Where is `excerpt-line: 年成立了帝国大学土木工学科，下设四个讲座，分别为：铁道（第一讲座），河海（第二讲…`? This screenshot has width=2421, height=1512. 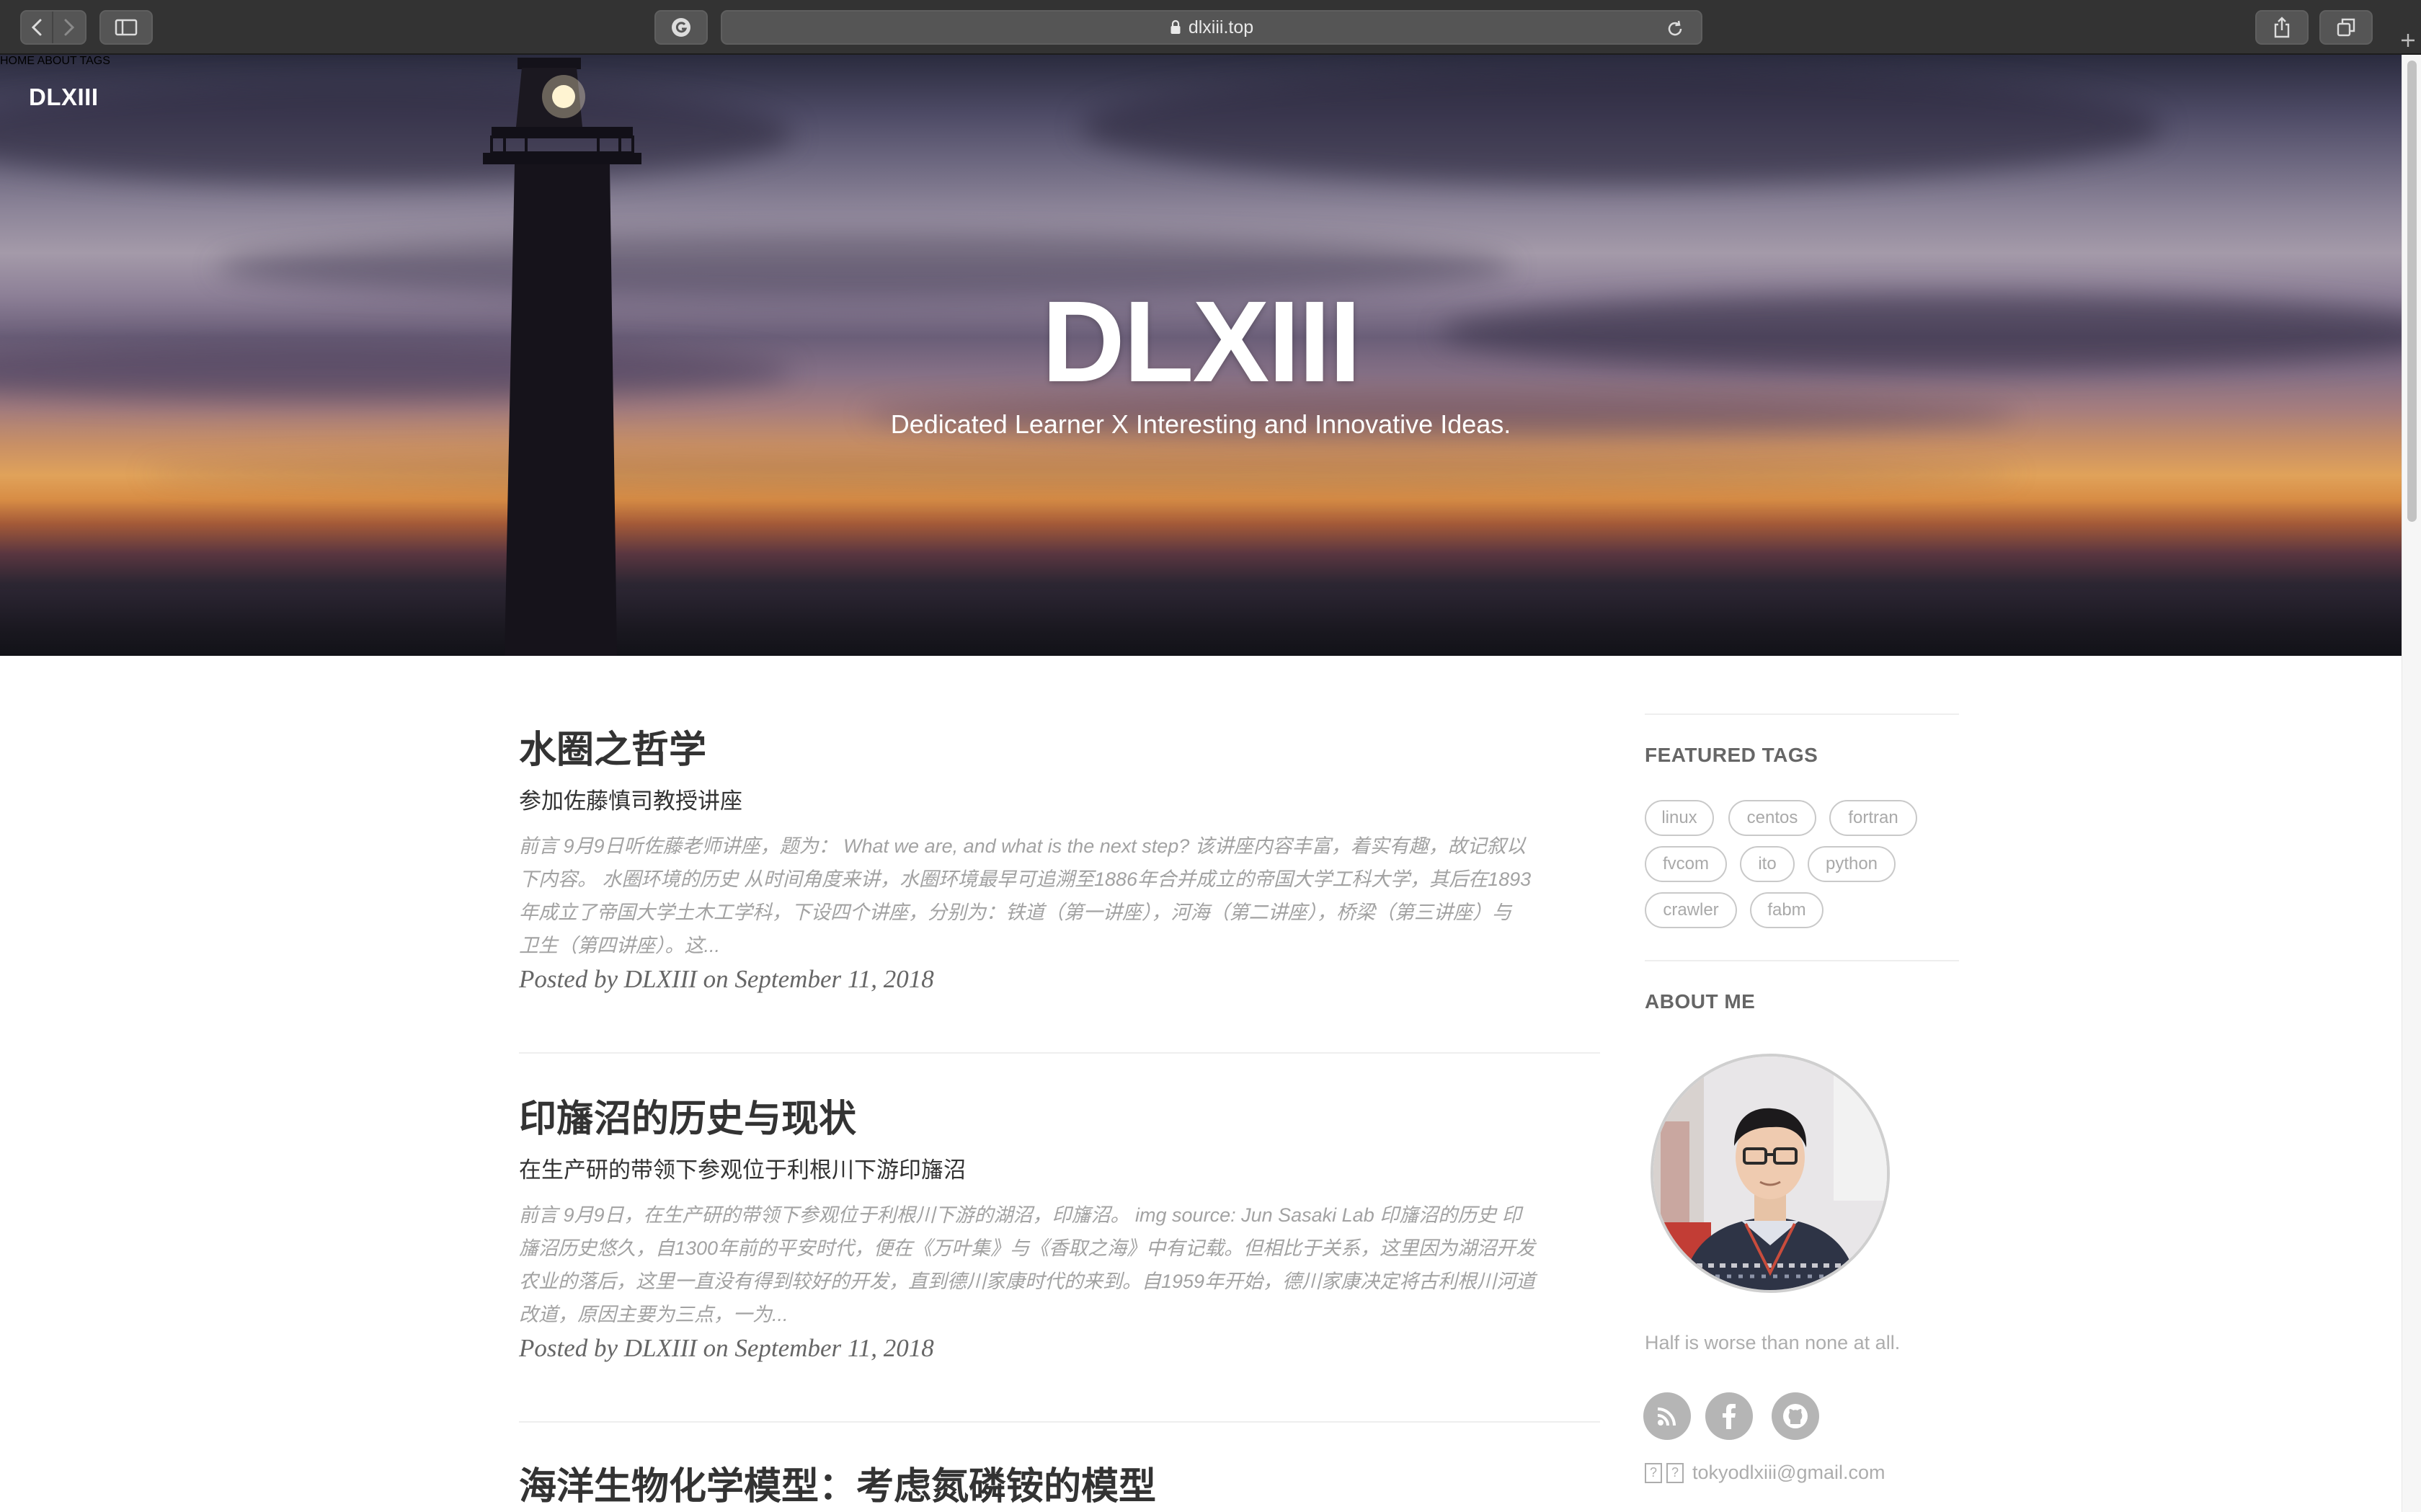 excerpt-line: 年成立了帝国大学土木工学科，下设四个讲座，分别为：铁道（第一讲座），河海（第二讲… is located at coordinates (1015, 912).